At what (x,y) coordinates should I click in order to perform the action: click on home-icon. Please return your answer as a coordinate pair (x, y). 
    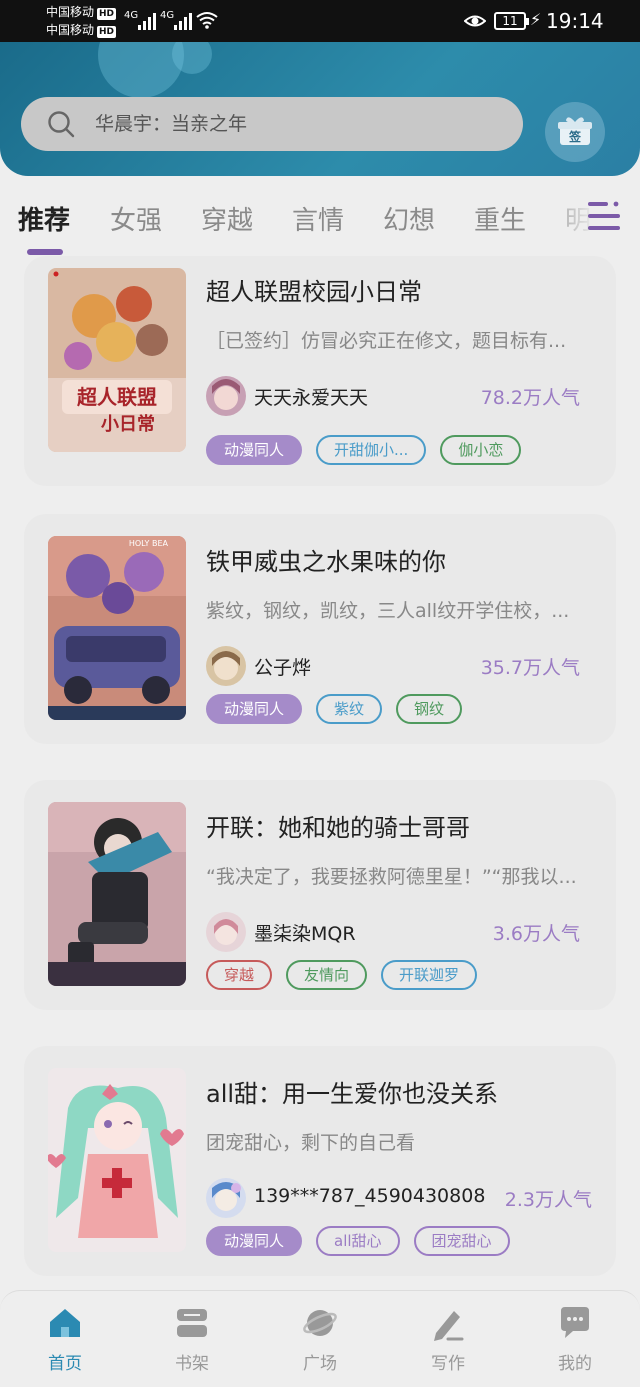
    Looking at the image, I should click on (65, 1323).